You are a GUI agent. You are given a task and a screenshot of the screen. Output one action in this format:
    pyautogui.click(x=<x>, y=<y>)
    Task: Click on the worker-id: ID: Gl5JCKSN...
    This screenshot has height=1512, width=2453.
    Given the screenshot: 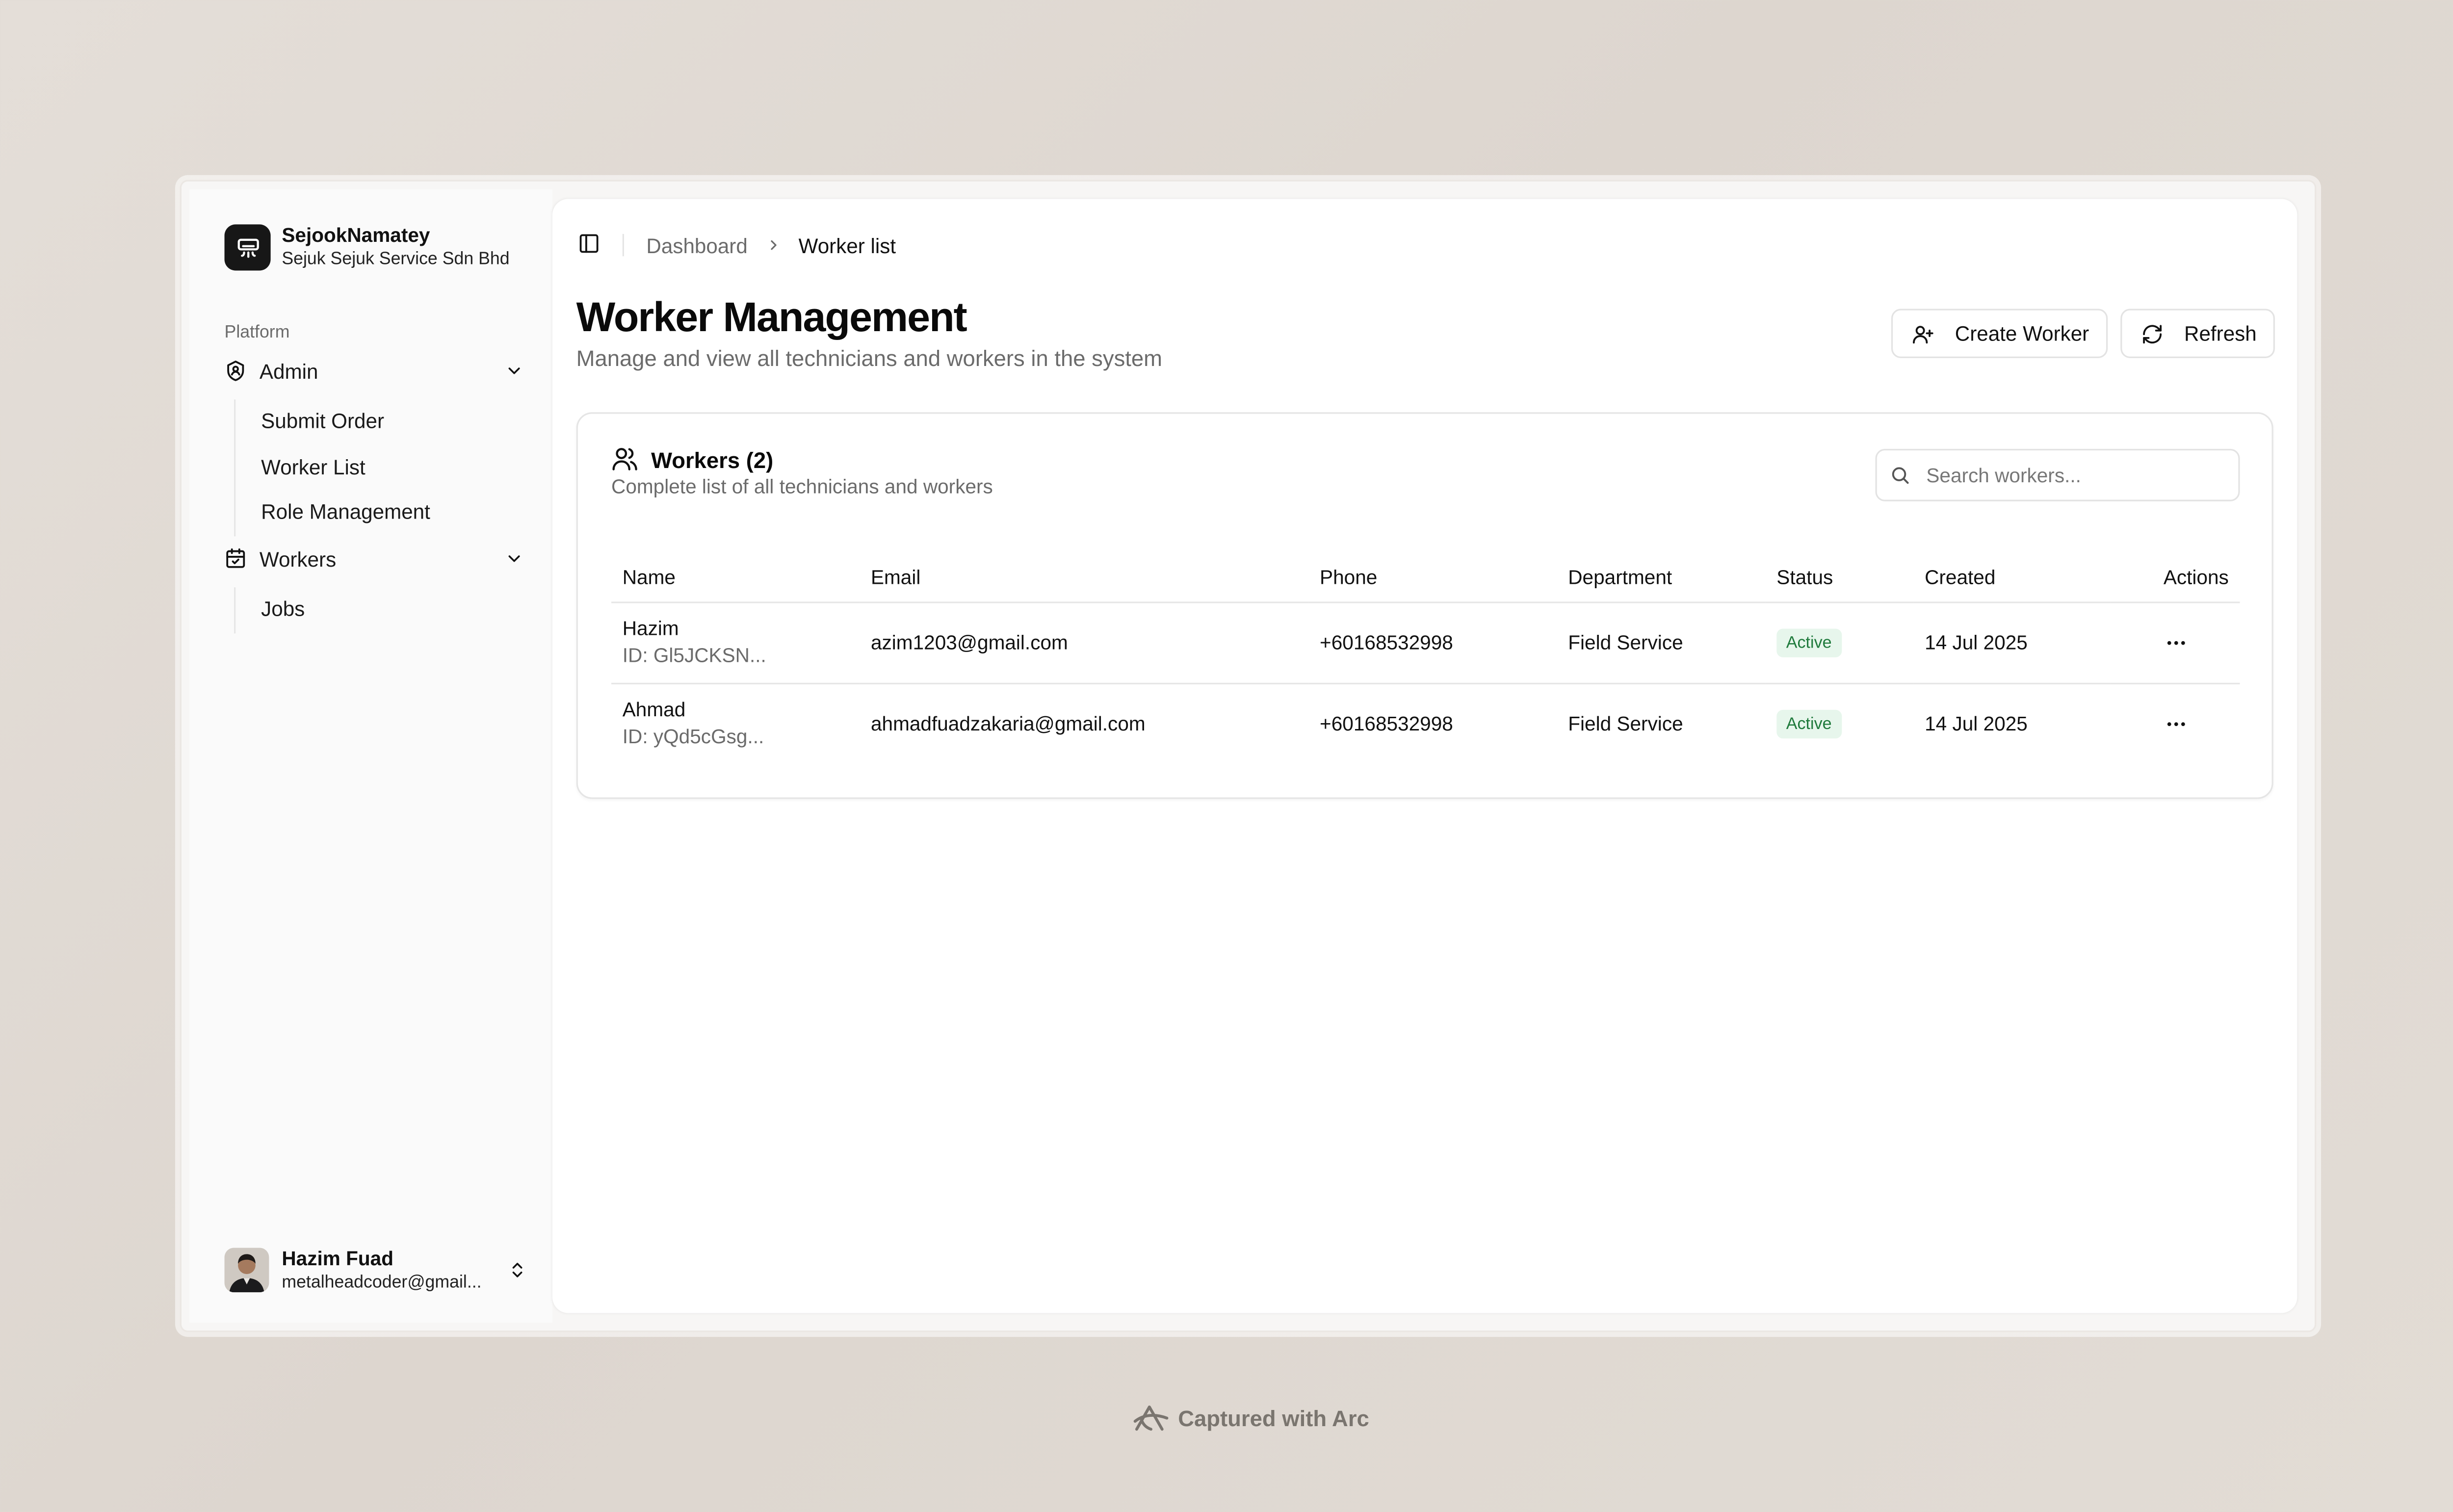 What is the action you would take?
    pyautogui.click(x=694, y=655)
    